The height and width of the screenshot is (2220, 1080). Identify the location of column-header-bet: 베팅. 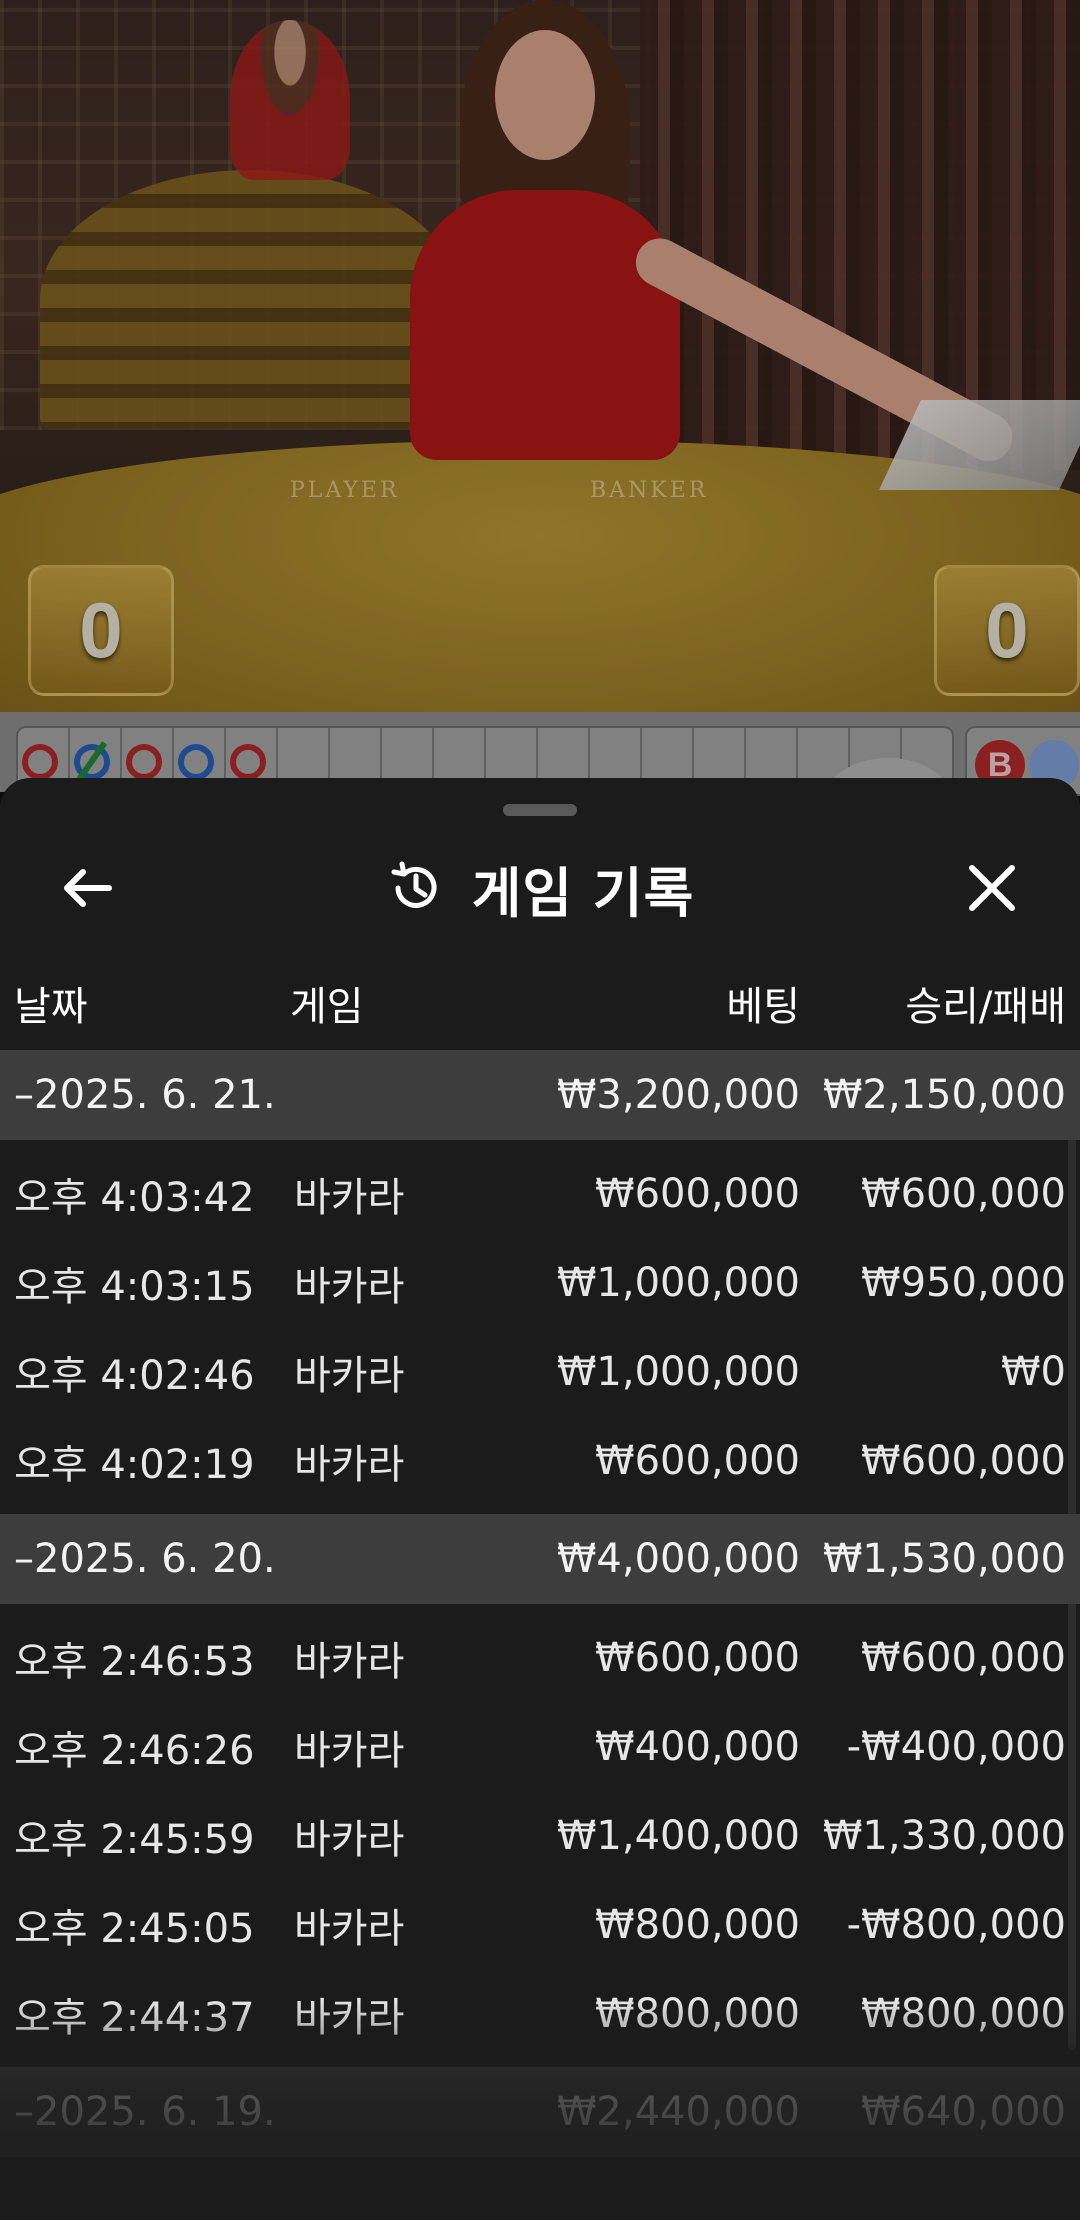
(763, 1007).